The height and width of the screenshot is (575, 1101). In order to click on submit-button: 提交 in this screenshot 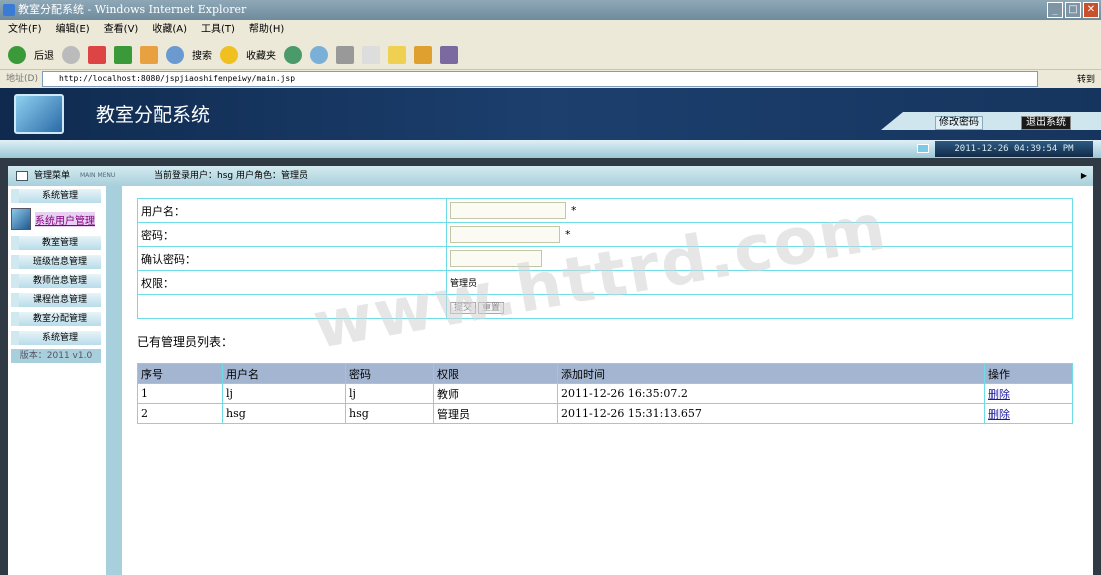, I will do `click(463, 308)`.